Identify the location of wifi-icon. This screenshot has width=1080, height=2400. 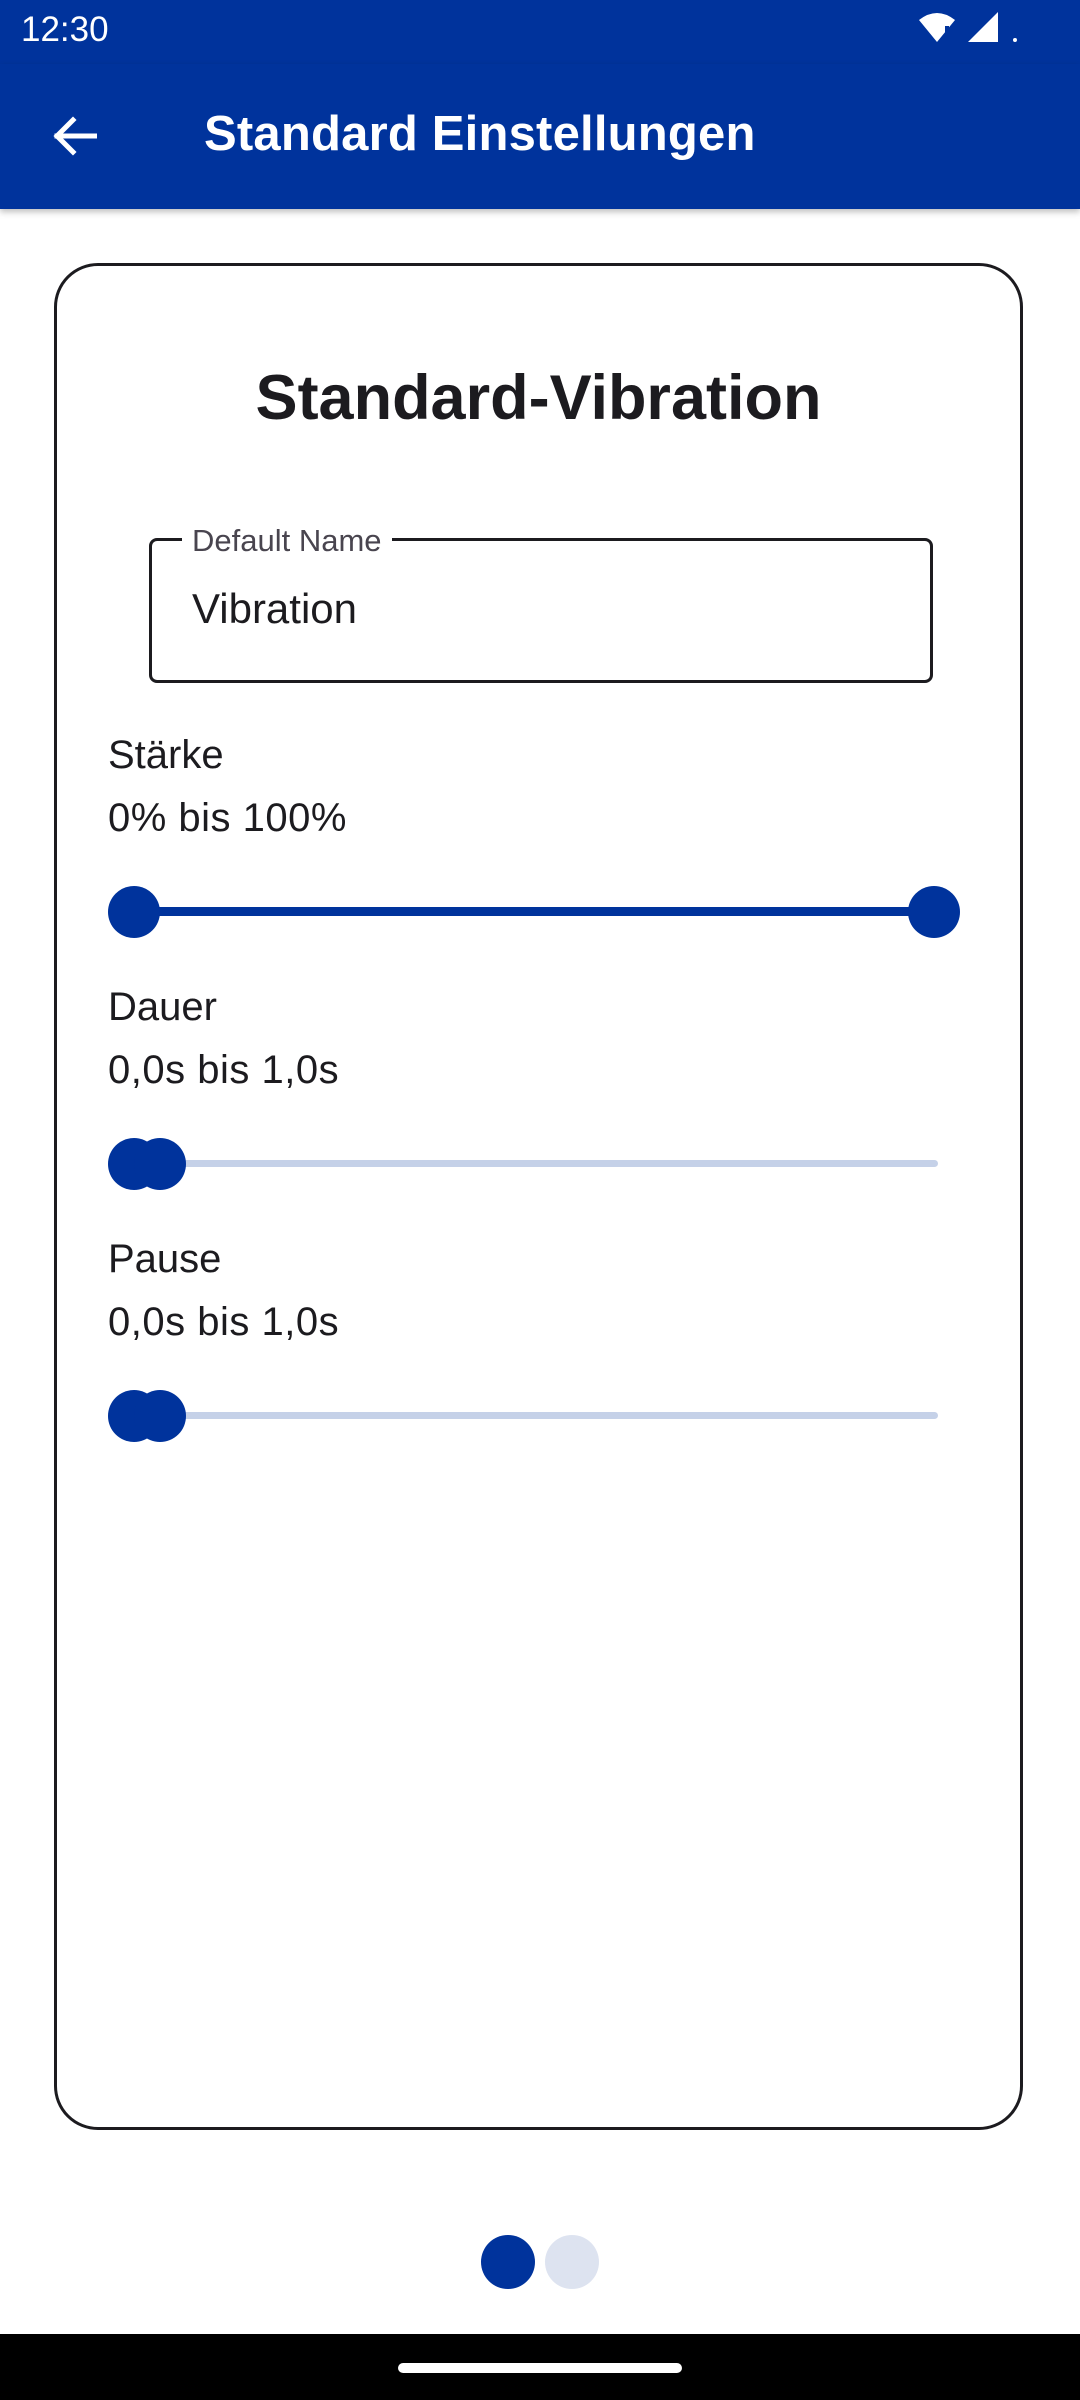
(937, 28).